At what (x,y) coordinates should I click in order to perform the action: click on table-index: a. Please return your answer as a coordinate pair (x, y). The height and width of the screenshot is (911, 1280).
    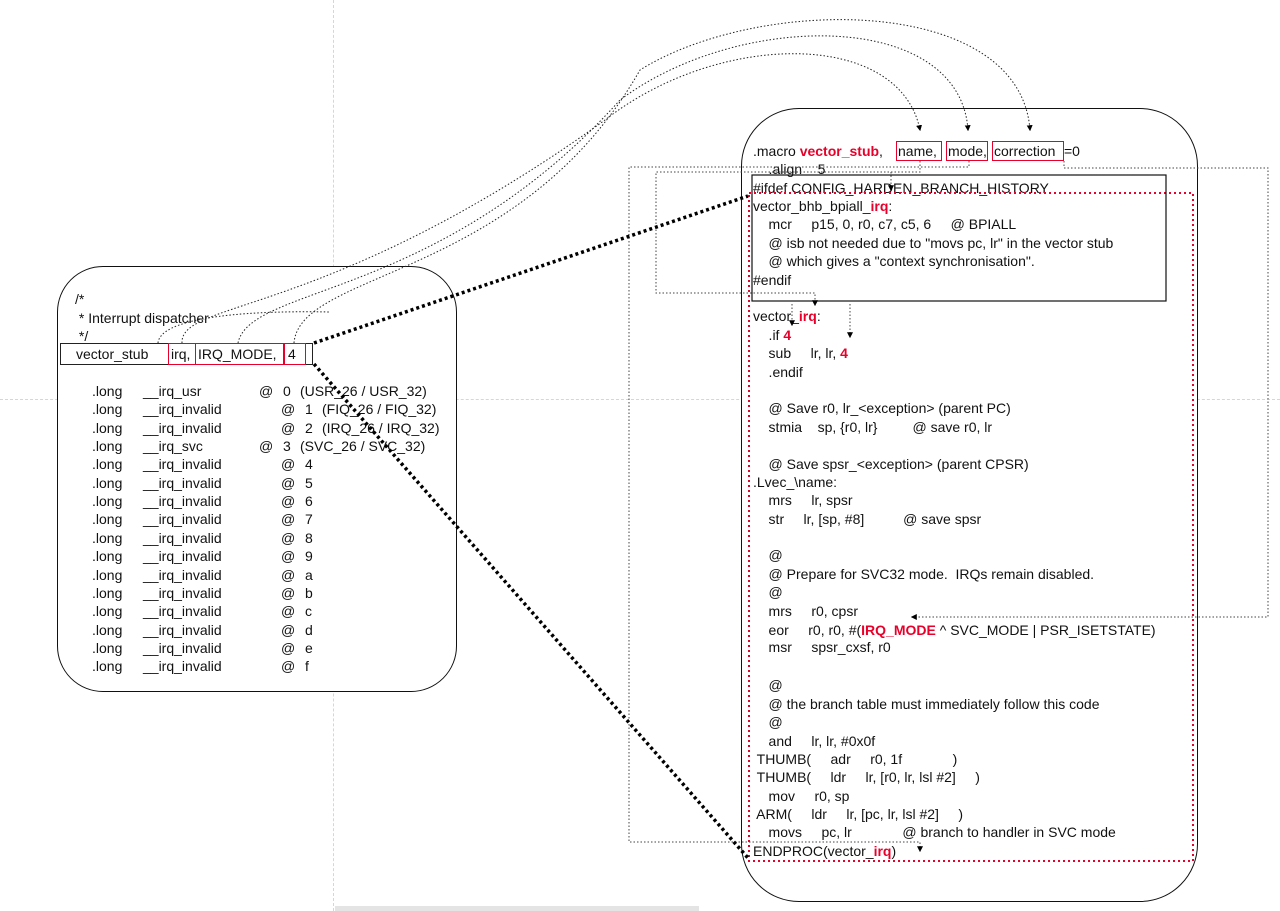
    Looking at the image, I should click on (309, 575).